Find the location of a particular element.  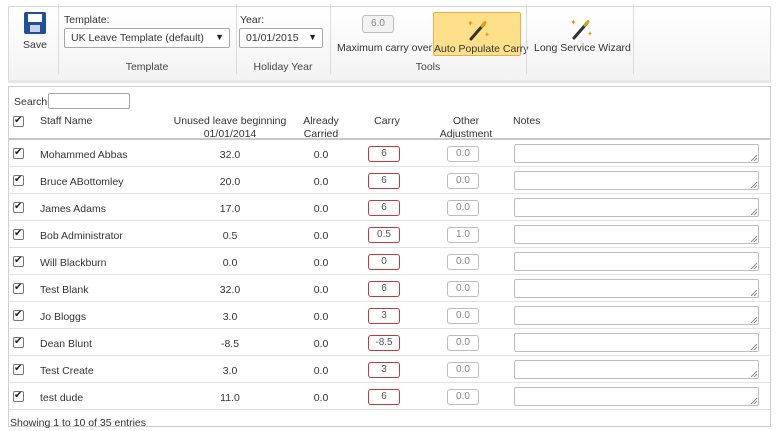

column-header-staff-name: Staff Name is located at coordinates (66, 121).